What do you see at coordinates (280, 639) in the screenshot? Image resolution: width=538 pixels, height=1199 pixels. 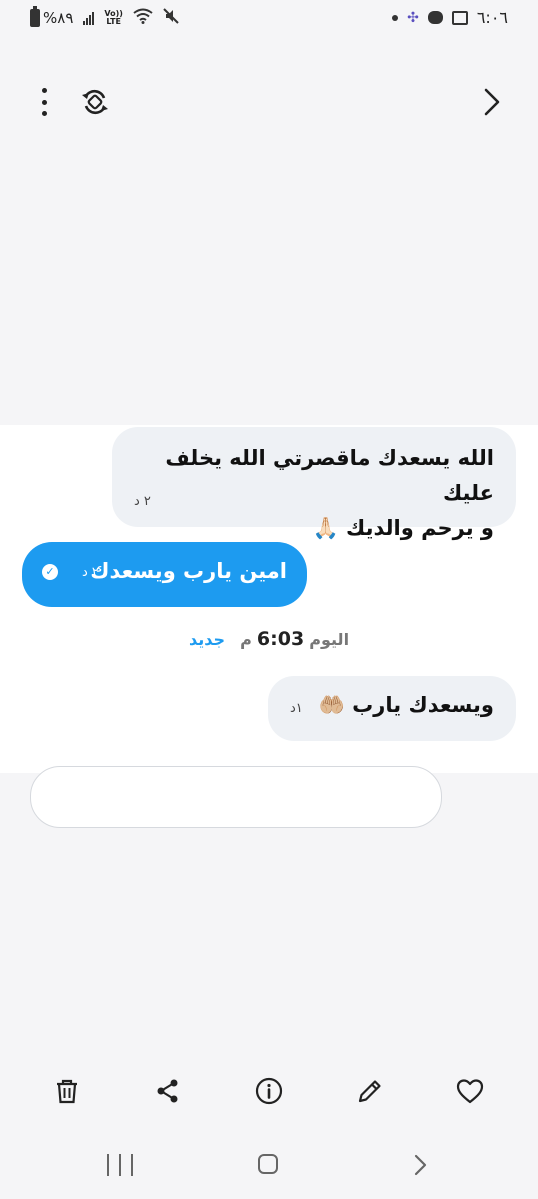 I see `divider-time: 6:03` at bounding box center [280, 639].